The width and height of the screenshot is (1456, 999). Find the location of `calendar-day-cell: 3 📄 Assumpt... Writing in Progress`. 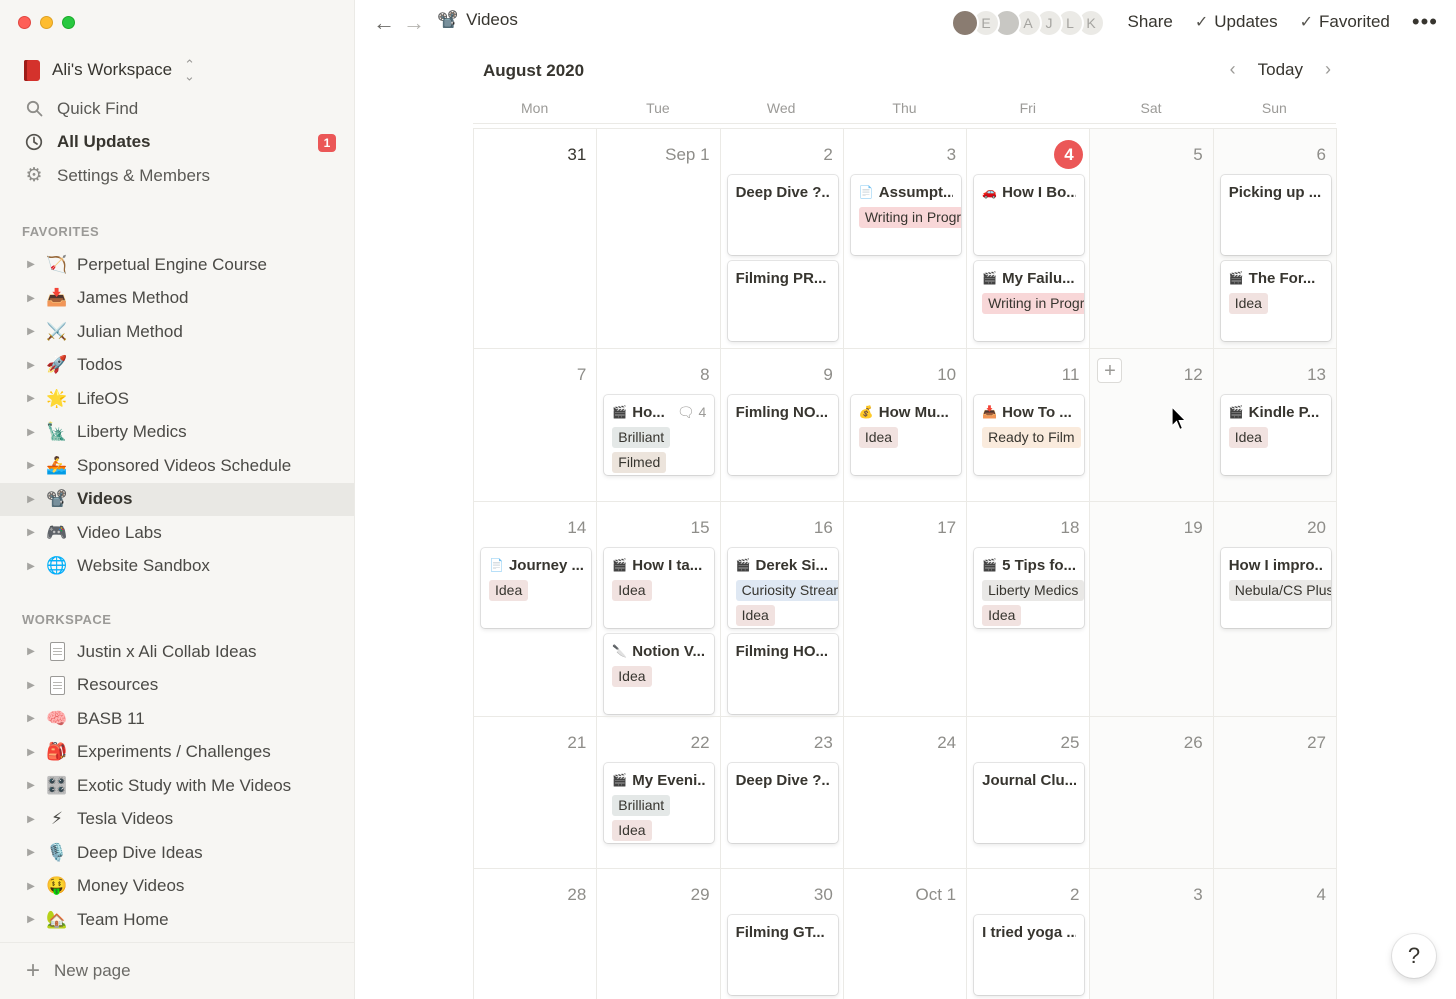

calendar-day-cell: 3 📄 Assumpt... Writing in Progress is located at coordinates (906, 238).